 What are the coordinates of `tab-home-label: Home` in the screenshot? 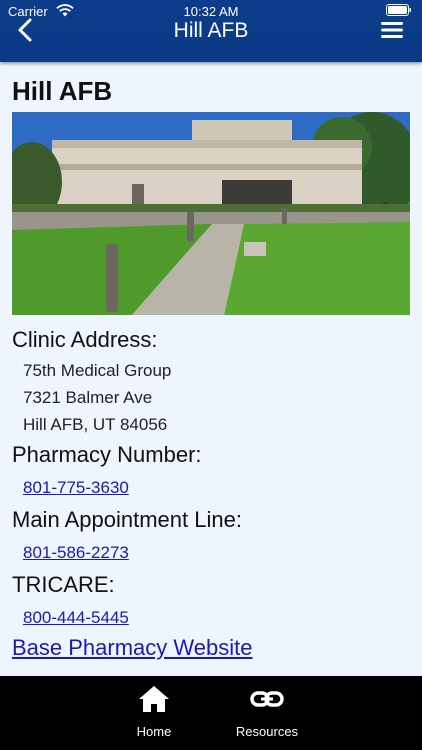 It's located at (154, 731).